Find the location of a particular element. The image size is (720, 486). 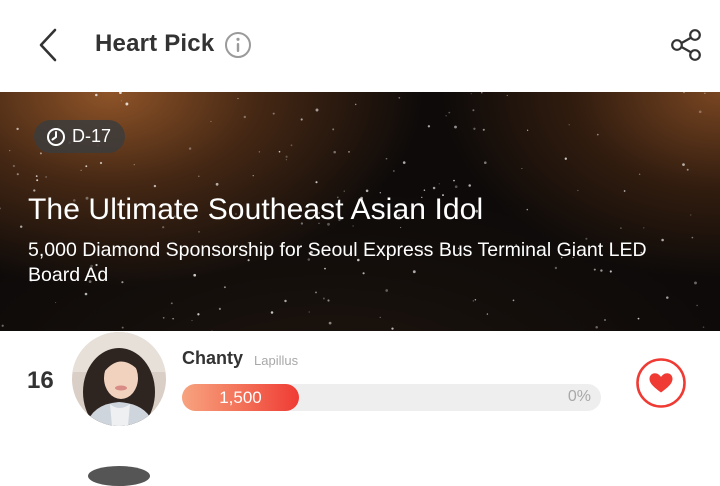

heart-icon is located at coordinates (661, 383).